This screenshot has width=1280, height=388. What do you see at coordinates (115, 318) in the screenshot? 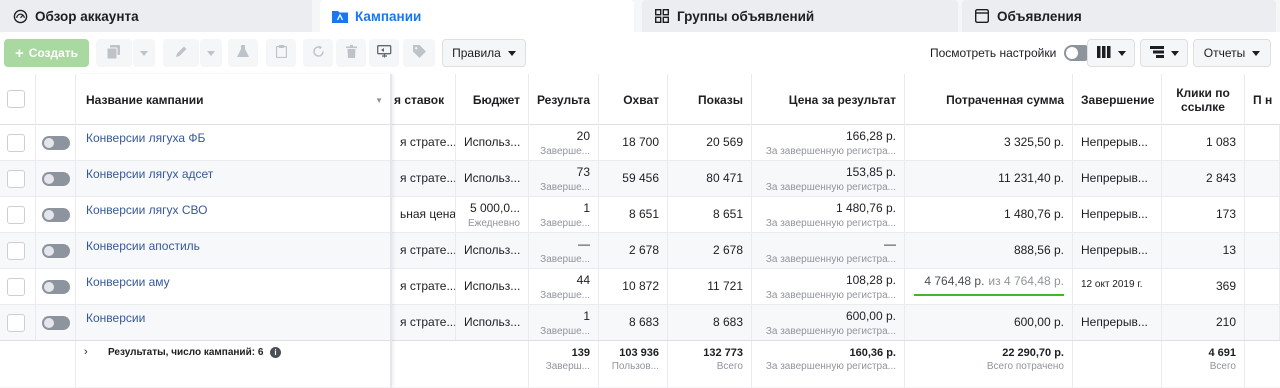
I see `campaign-name-link: Конверсии` at bounding box center [115, 318].